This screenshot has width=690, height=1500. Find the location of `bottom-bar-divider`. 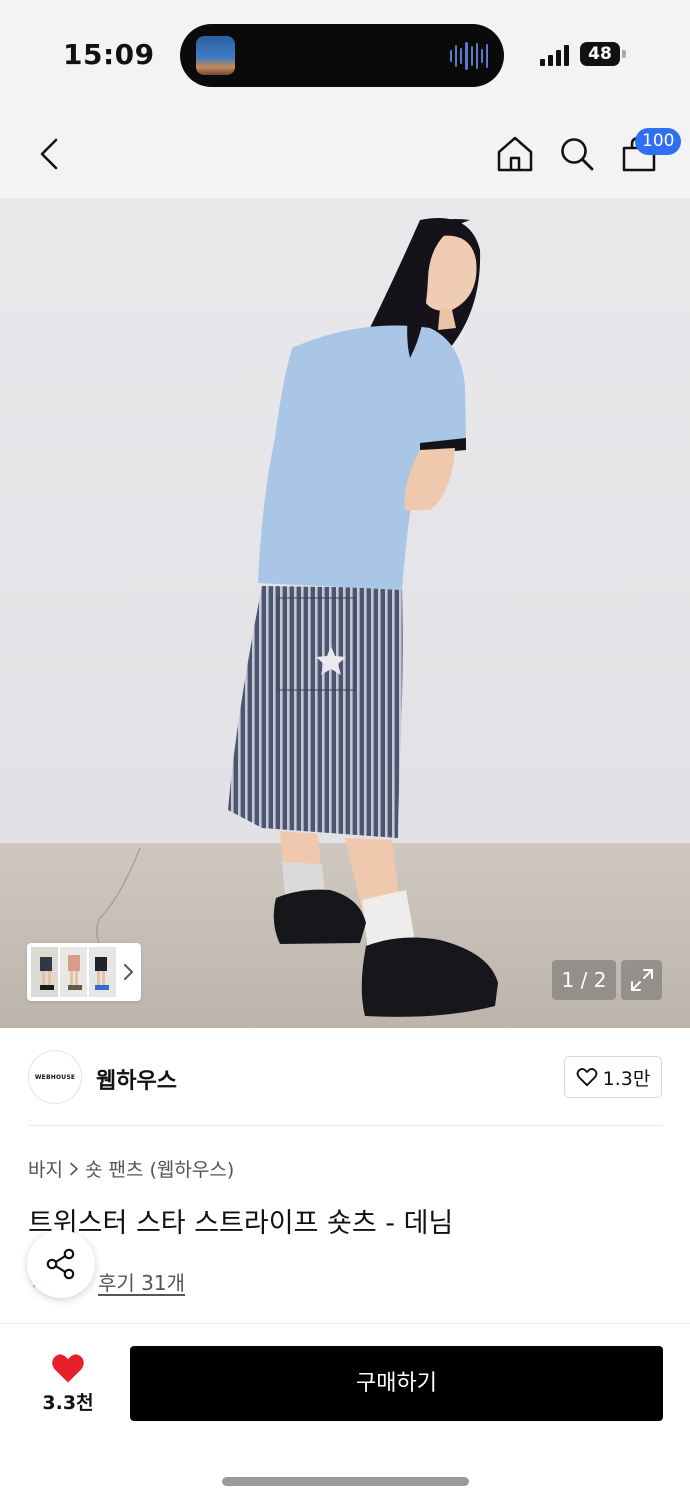

bottom-bar-divider is located at coordinates (345, 1323).